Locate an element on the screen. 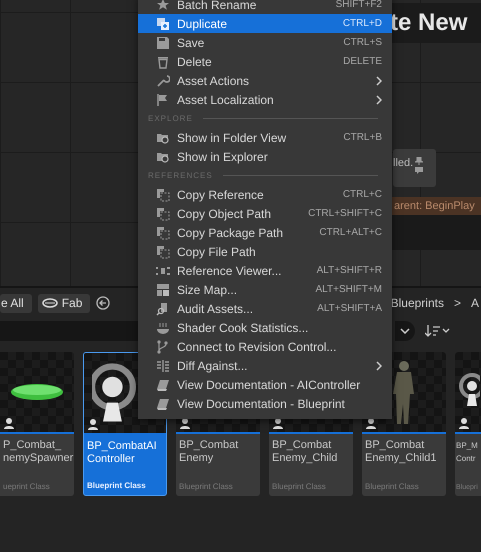 Image resolution: width=481 pixels, height=552 pixels. branch-icon is located at coordinates (163, 347).